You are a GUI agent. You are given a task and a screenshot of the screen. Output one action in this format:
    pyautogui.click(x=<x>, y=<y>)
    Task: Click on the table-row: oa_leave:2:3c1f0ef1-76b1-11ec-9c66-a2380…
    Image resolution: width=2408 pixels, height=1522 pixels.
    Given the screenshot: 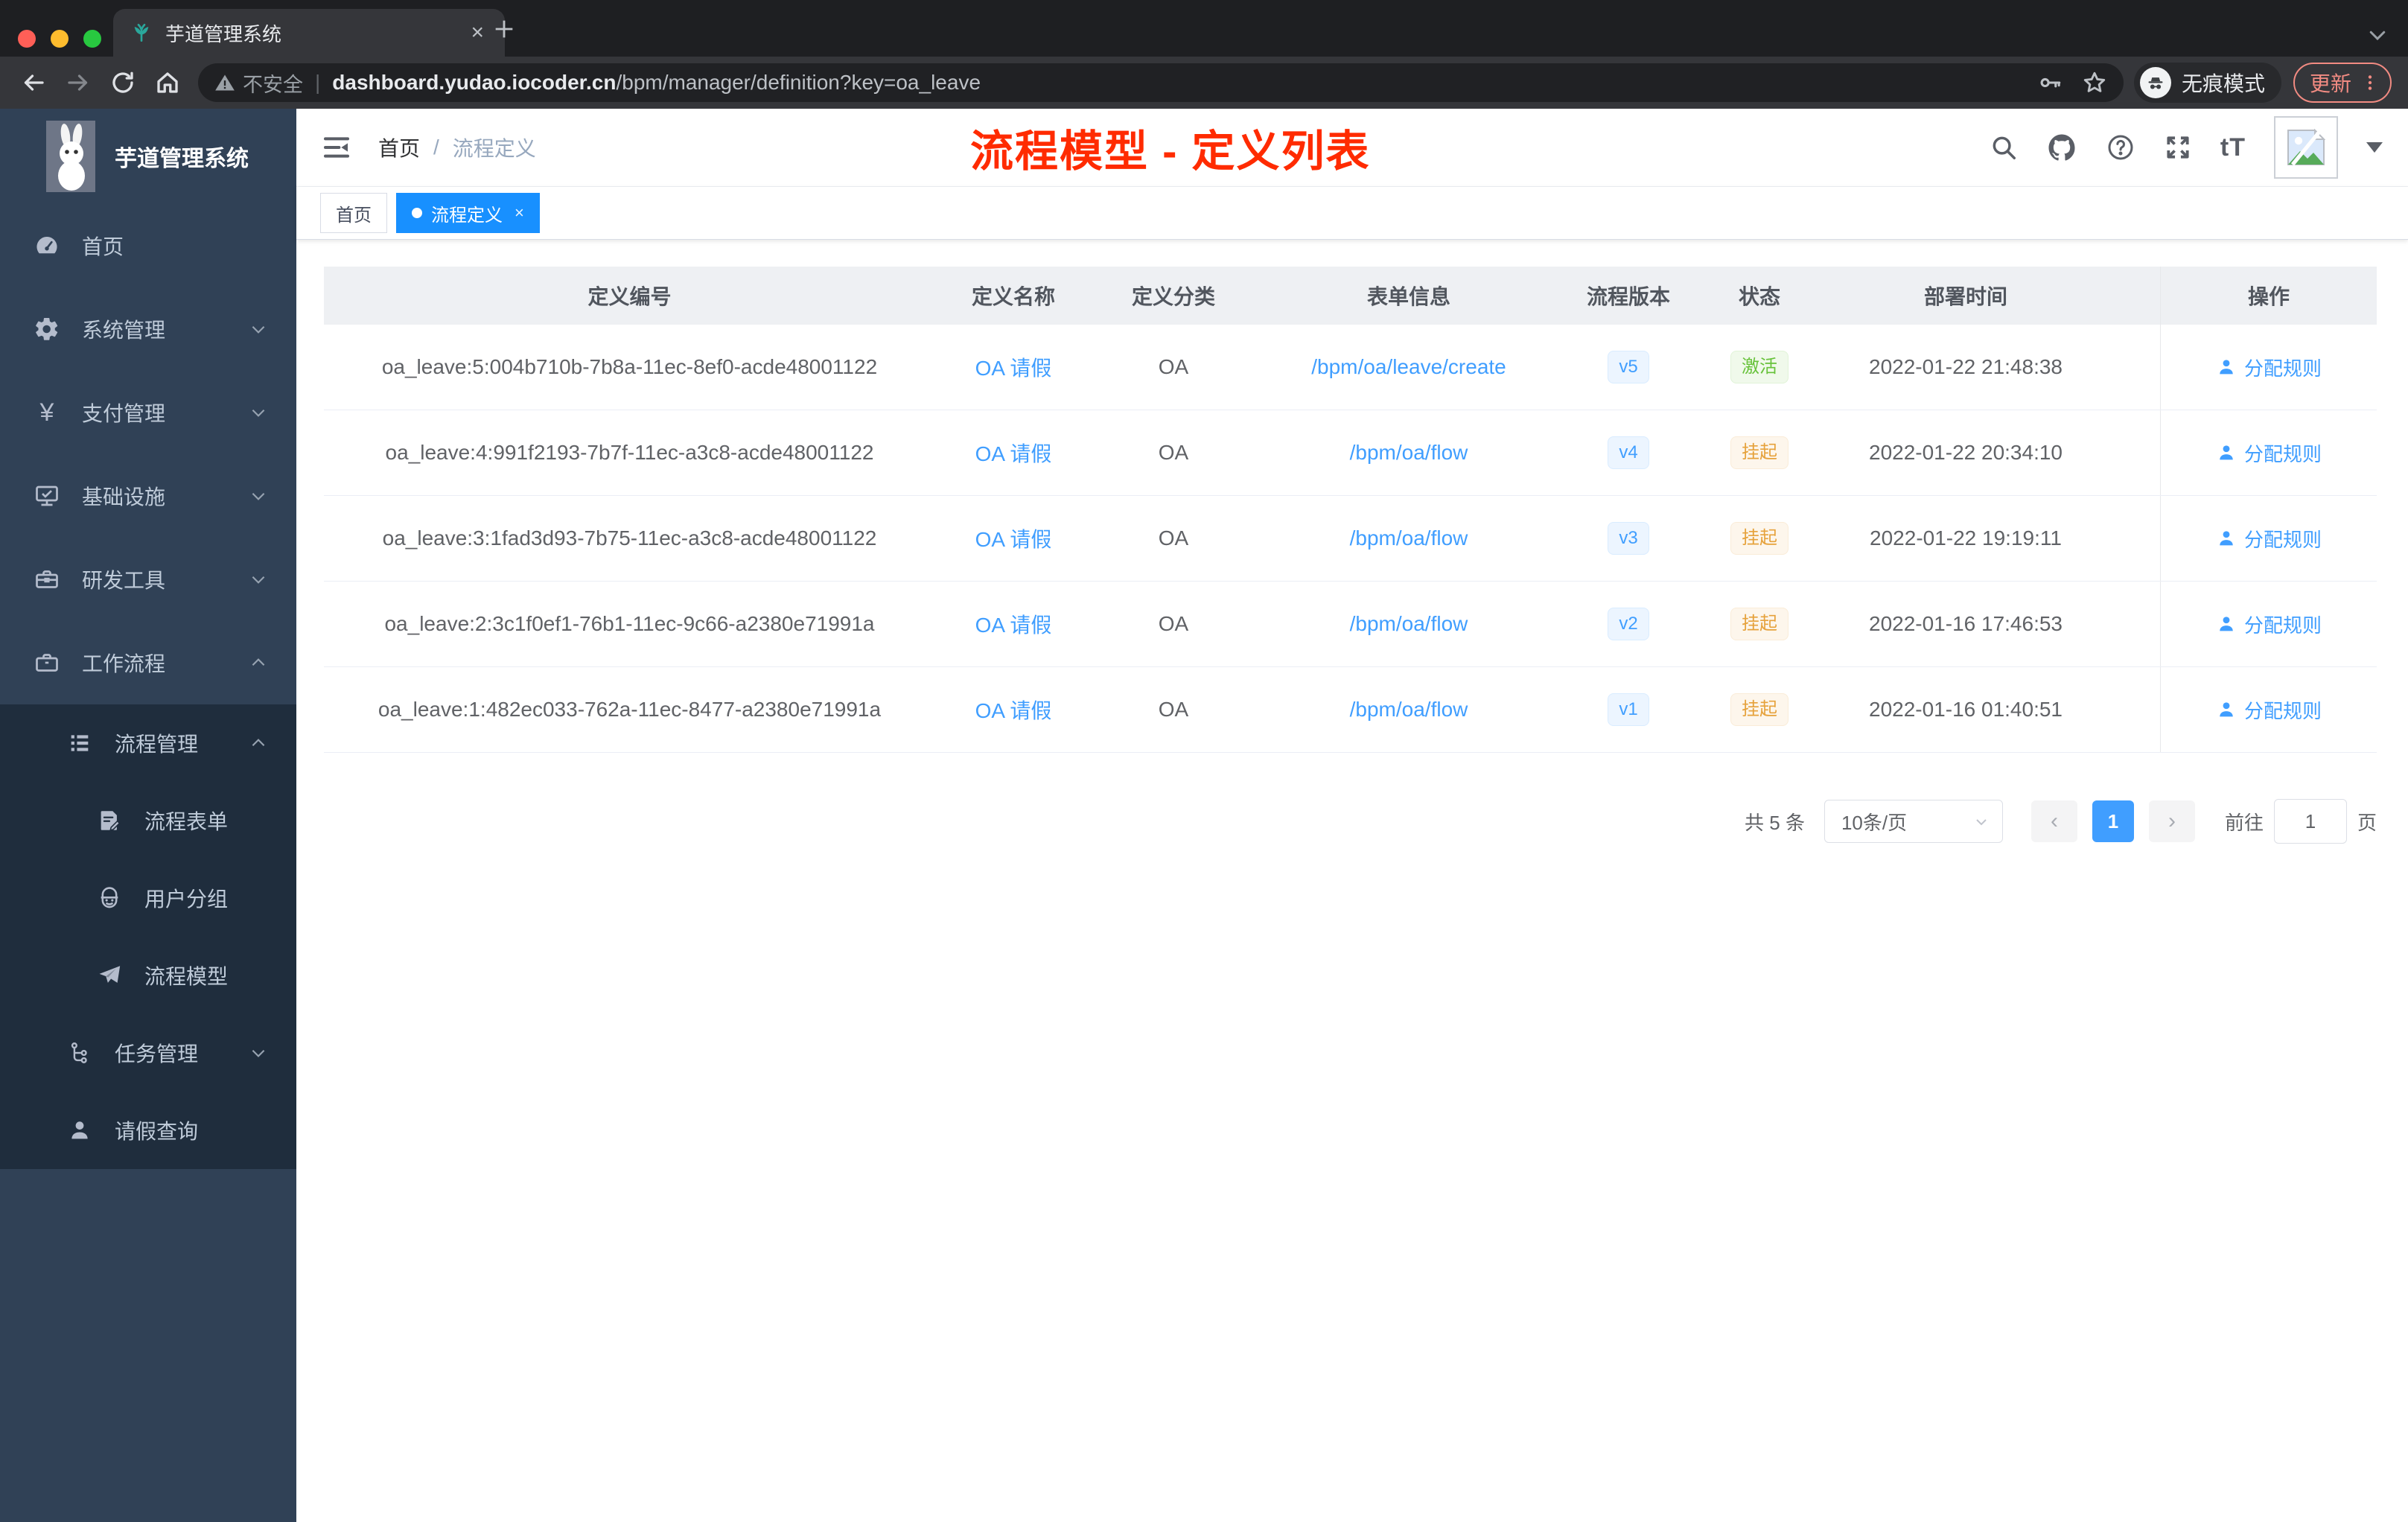 What is the action you would take?
    pyautogui.click(x=1350, y=624)
    